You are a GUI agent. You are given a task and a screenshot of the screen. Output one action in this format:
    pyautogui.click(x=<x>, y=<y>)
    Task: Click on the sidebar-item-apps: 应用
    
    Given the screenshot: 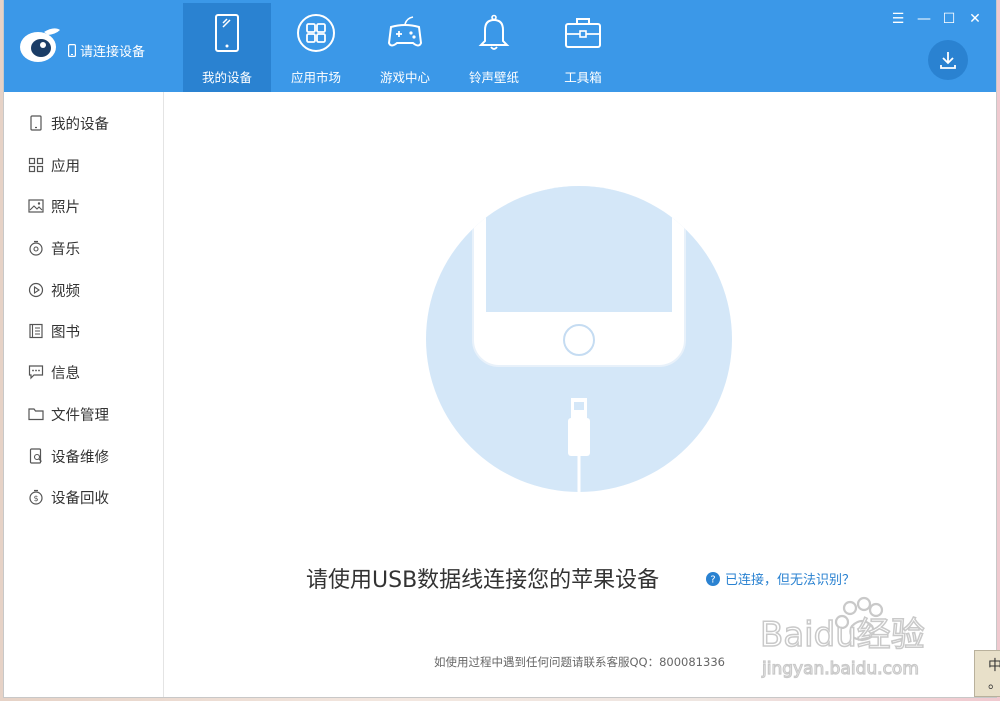 What is the action you would take?
    pyautogui.click(x=83, y=165)
    